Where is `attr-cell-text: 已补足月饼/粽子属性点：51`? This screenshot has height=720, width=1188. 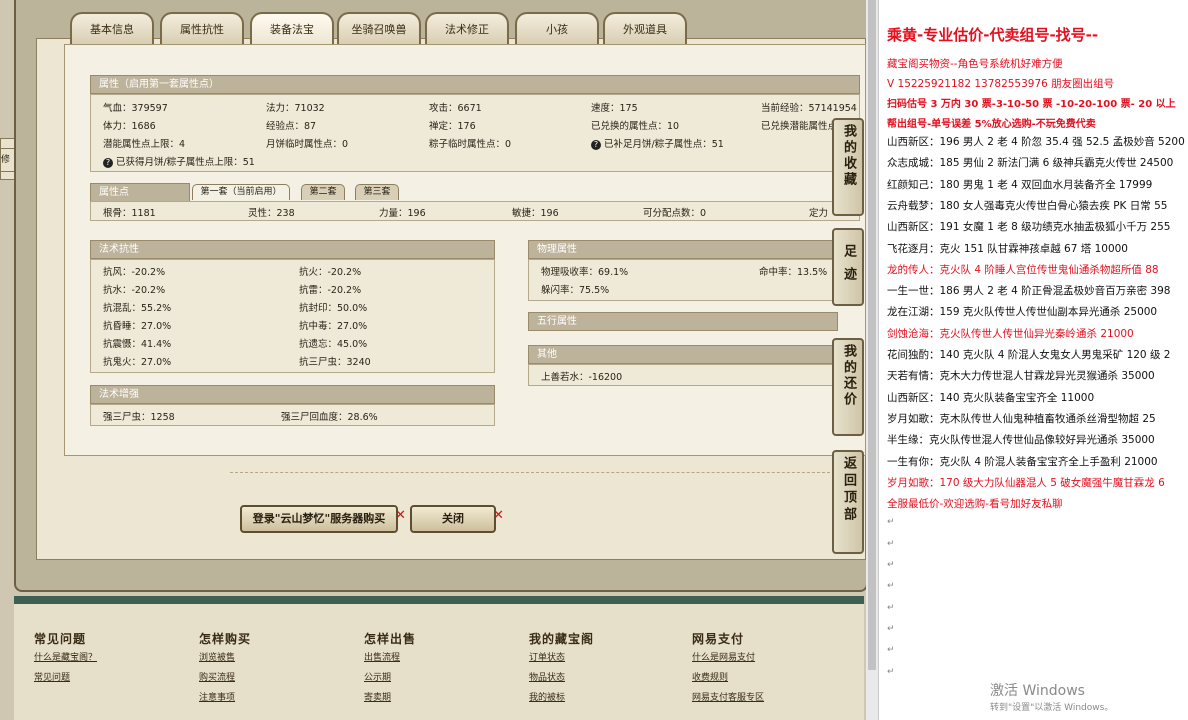 attr-cell-text: 已补足月饼/粽子属性点：51 is located at coordinates (664, 144).